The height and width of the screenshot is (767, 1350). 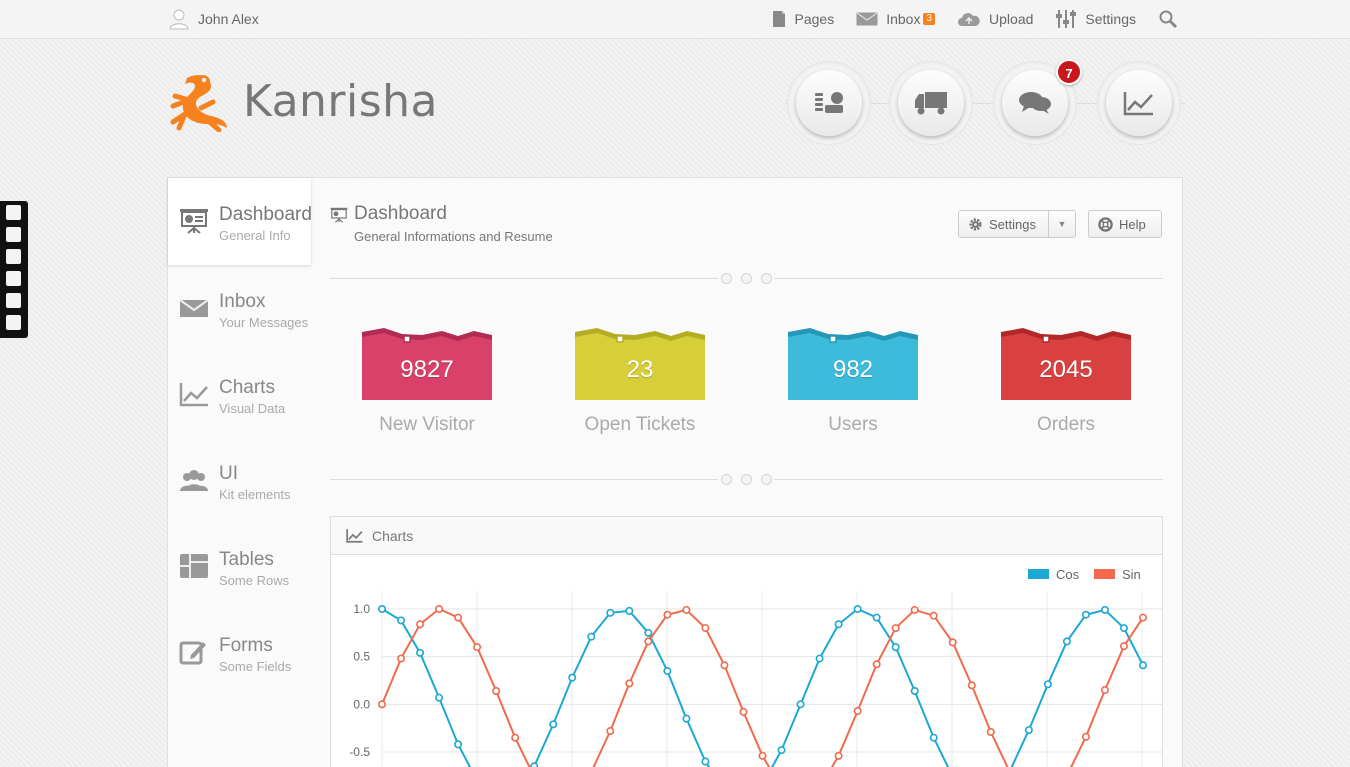 What do you see at coordinates (1066, 424) in the screenshot?
I see `stat-label: Orders` at bounding box center [1066, 424].